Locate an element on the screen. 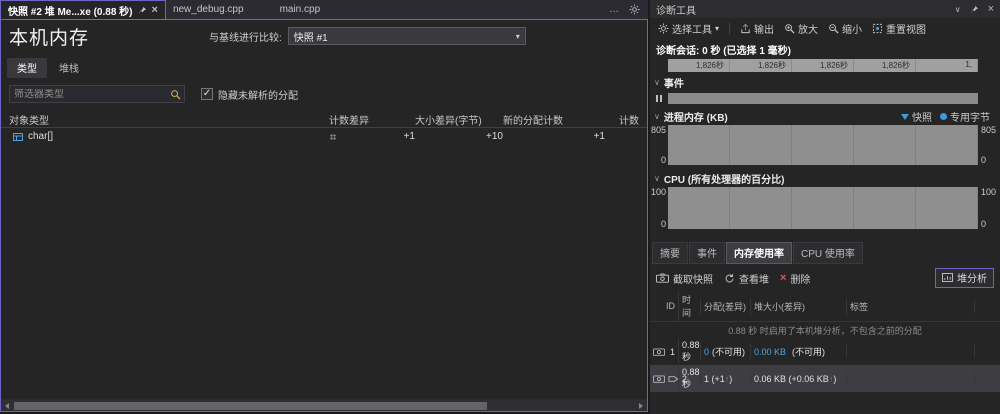 The image size is (1000, 414). zoom-out-button: 缩小 is located at coordinates (845, 28).